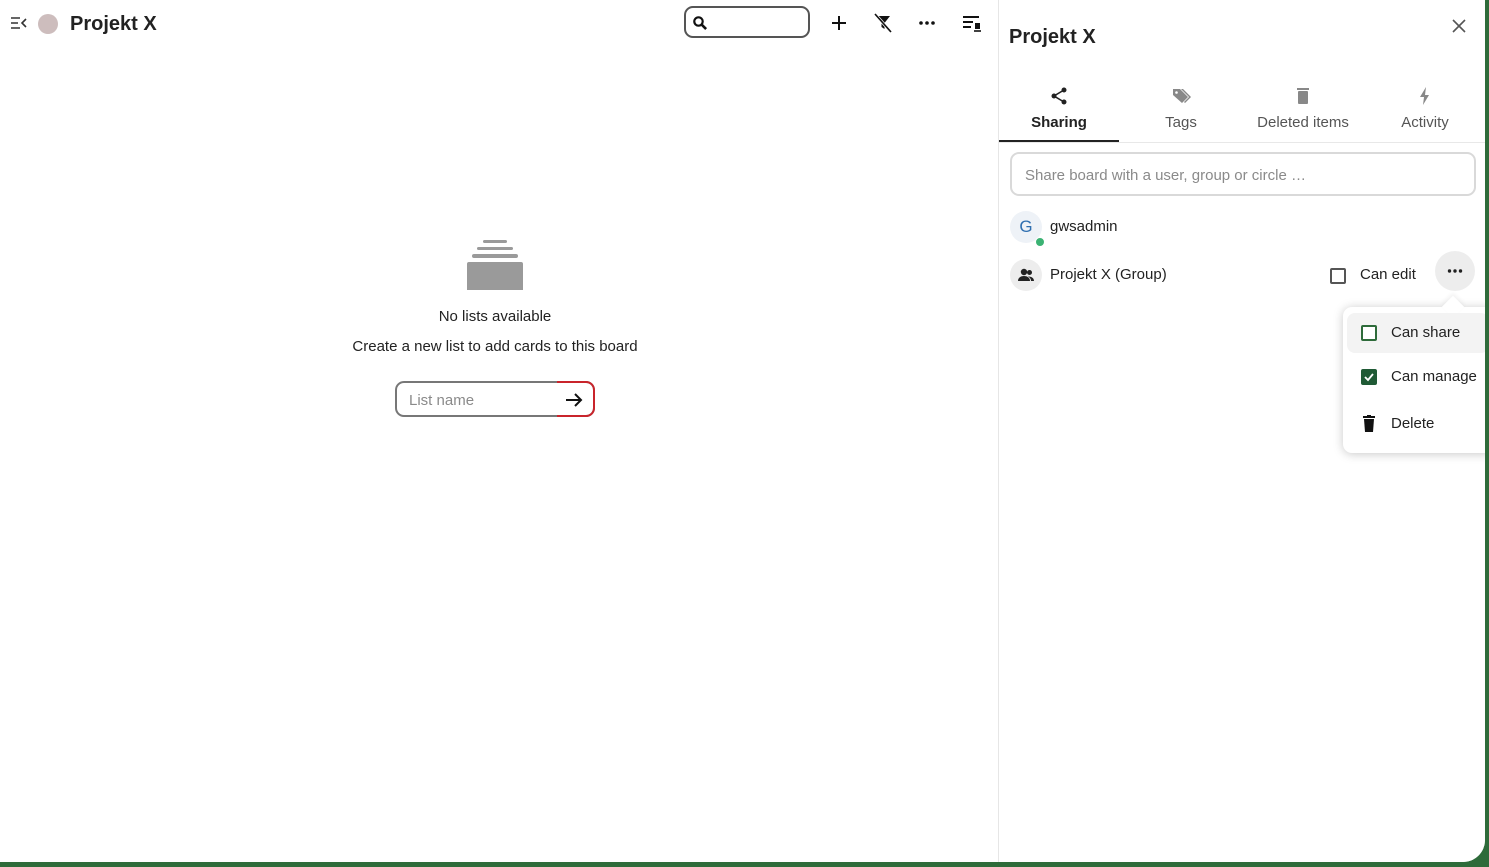 The image size is (1489, 867). Describe the element at coordinates (1181, 96) in the screenshot. I see `tag-icon` at that location.